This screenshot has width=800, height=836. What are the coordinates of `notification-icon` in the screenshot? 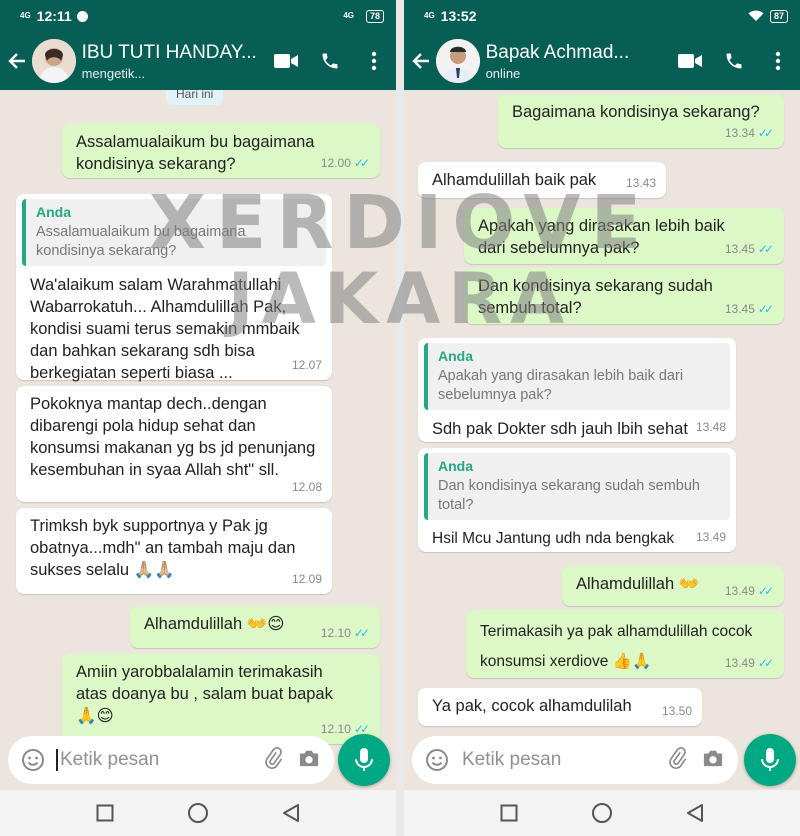 It's located at (82, 16).